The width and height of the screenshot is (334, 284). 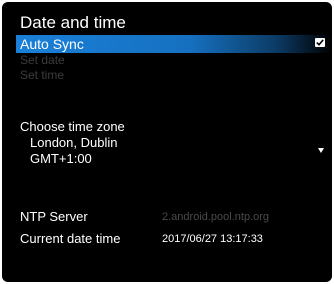 I want to click on current-date-time-value: 2017/06/27 13:17:33, so click(x=212, y=239).